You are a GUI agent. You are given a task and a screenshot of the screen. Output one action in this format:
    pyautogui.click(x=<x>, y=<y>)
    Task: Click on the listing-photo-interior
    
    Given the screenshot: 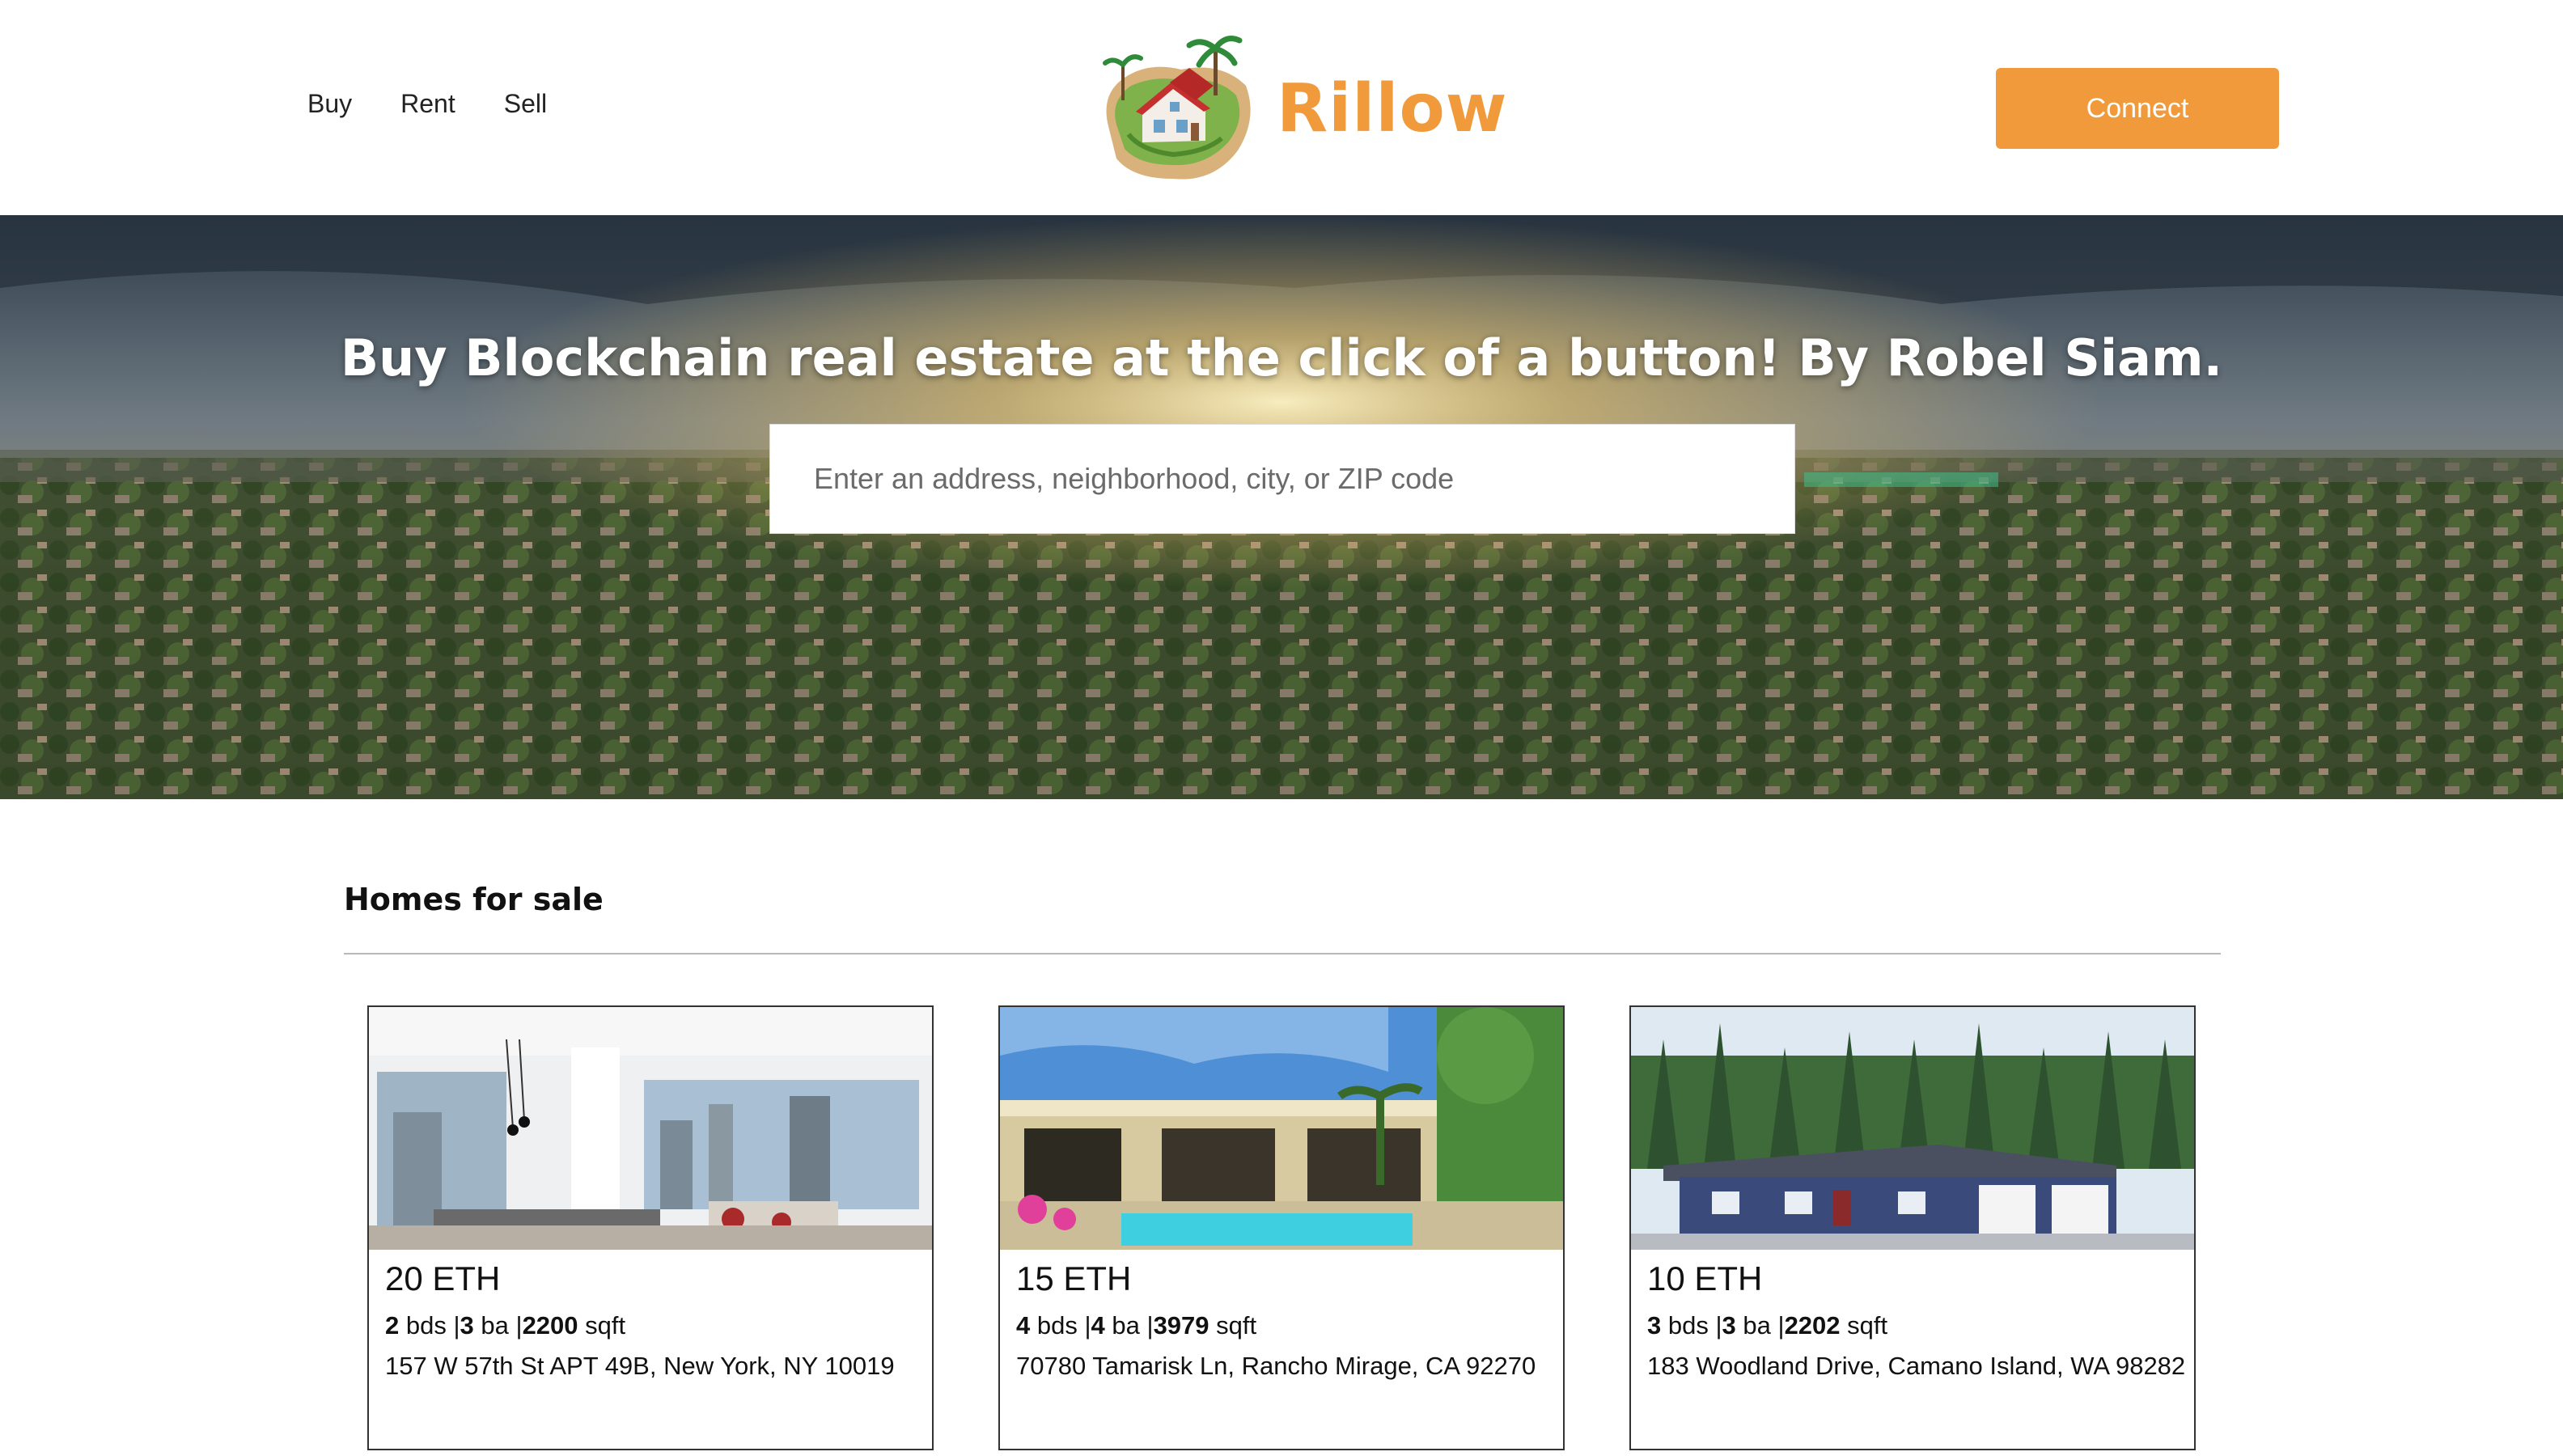 What is the action you would take?
    pyautogui.click(x=650, y=1128)
    